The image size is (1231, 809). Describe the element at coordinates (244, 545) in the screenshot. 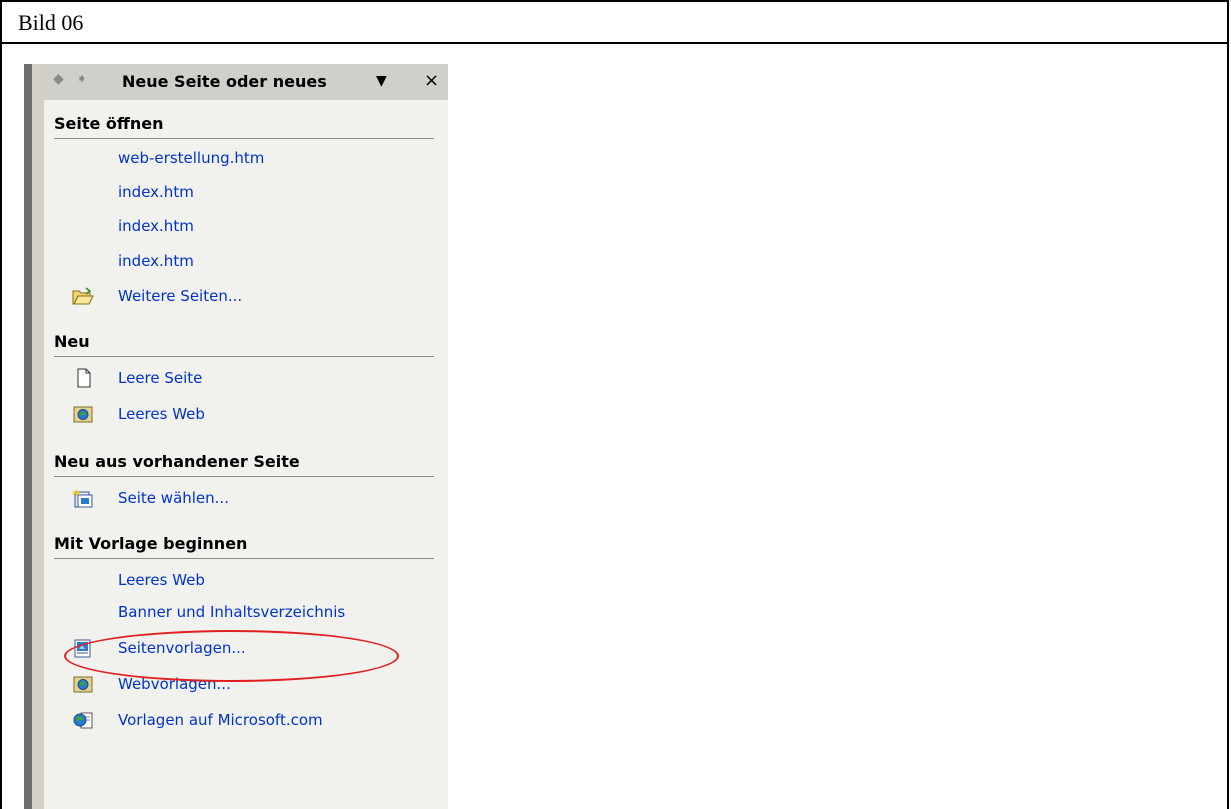

I see `section-template-header: Mit Vorlage beginnen` at that location.